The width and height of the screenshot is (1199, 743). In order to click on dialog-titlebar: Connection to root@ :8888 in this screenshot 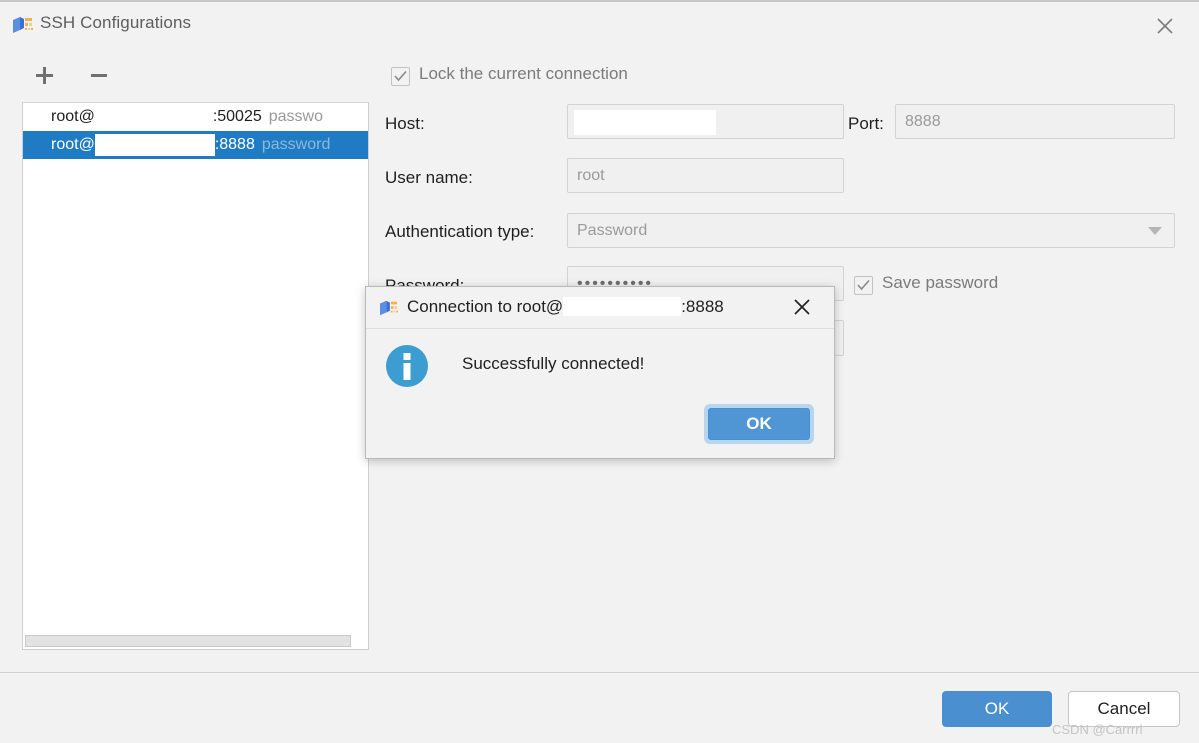, I will do `click(600, 308)`.